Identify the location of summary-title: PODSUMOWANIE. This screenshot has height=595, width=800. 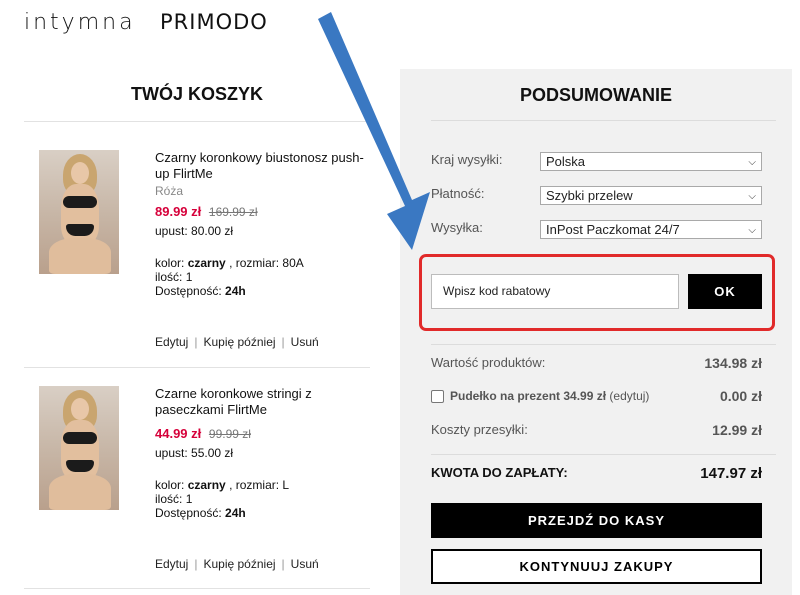
(595, 95).